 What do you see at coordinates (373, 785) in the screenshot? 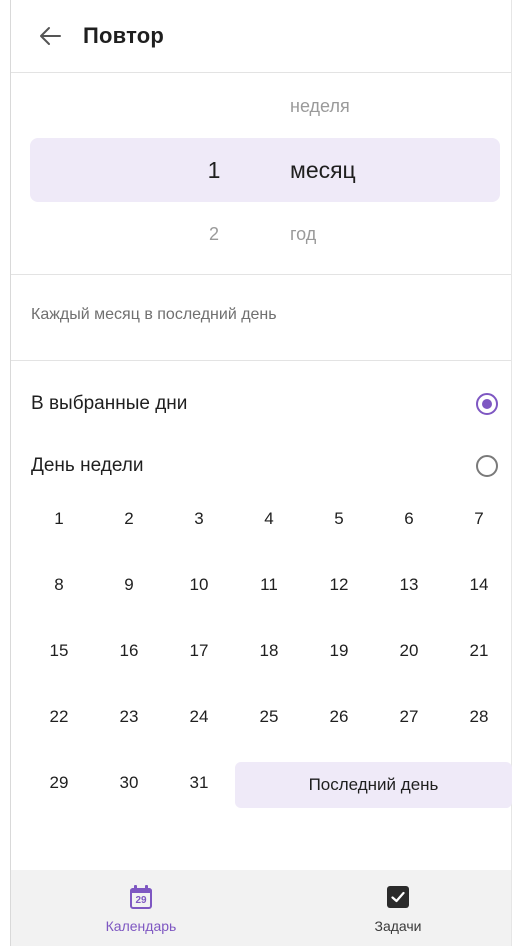
I see `last-day-button: Последний день` at bounding box center [373, 785].